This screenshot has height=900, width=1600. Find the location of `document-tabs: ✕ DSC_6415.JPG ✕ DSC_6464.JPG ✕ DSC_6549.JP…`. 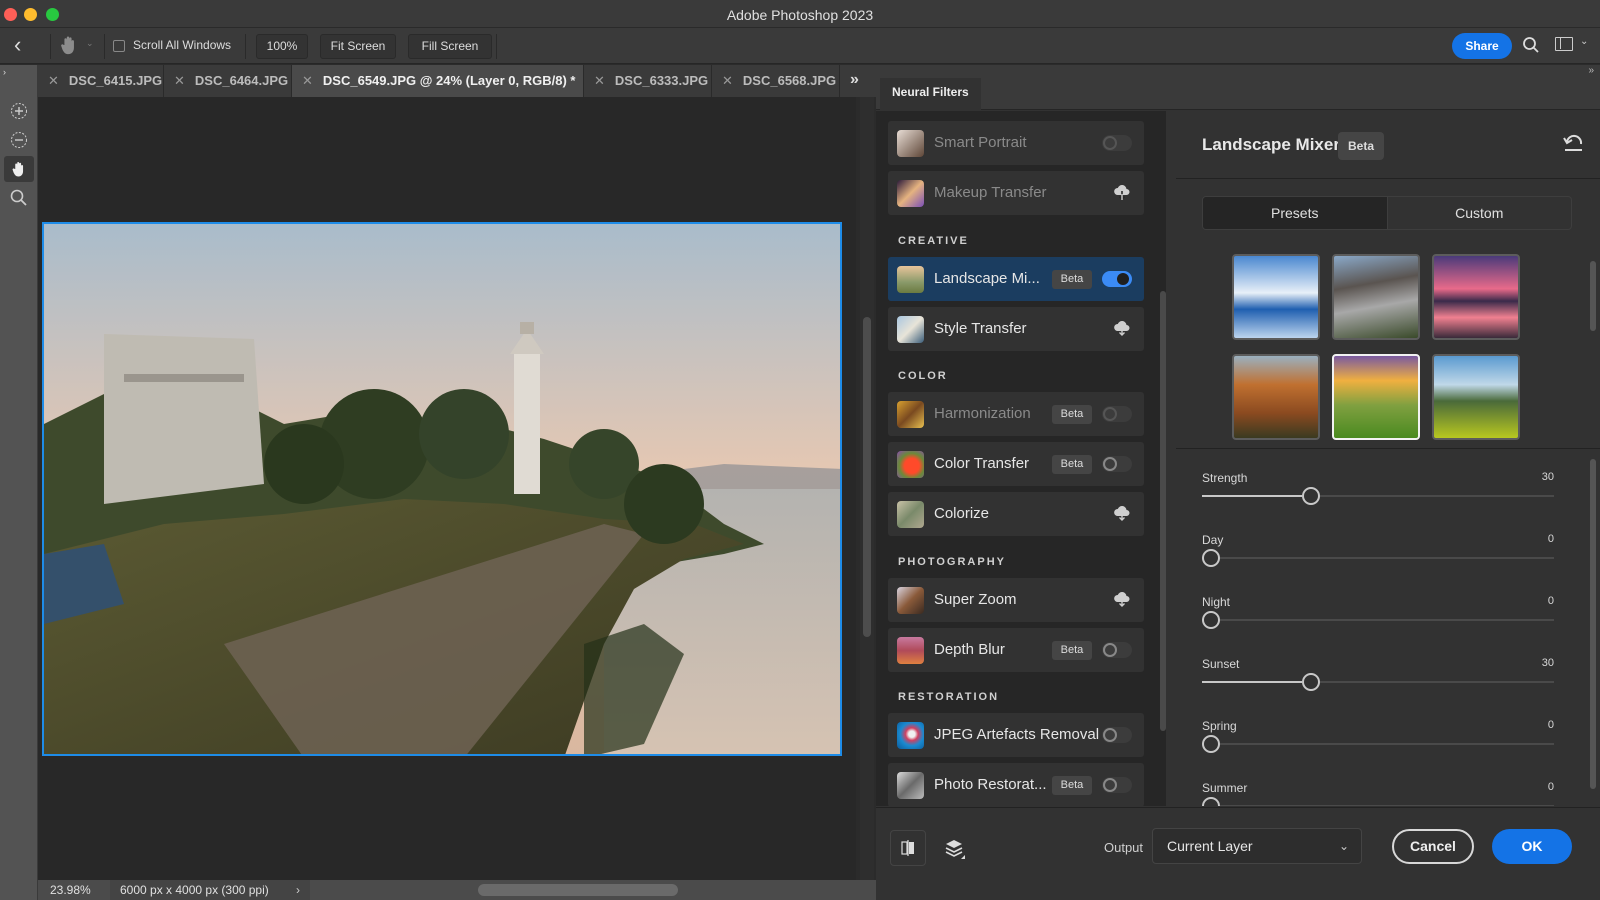

document-tabs: ✕ DSC_6415.JPG ✕ DSC_6464.JPG ✕ DSC_6549.JP… is located at coordinates (458, 81).